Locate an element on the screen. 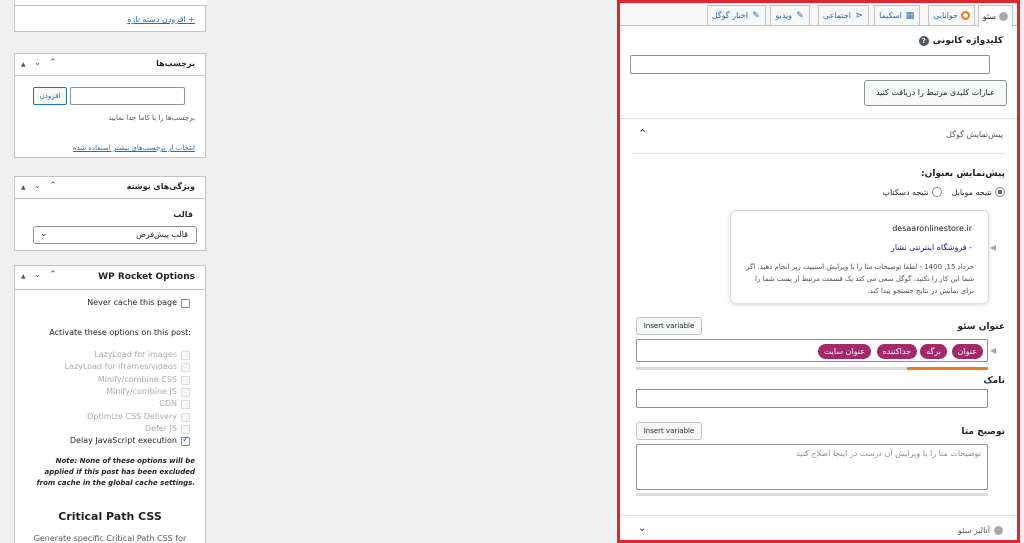 This screenshot has height=543, width=1024. title-variable-pill: عنوان سایت is located at coordinates (844, 351).